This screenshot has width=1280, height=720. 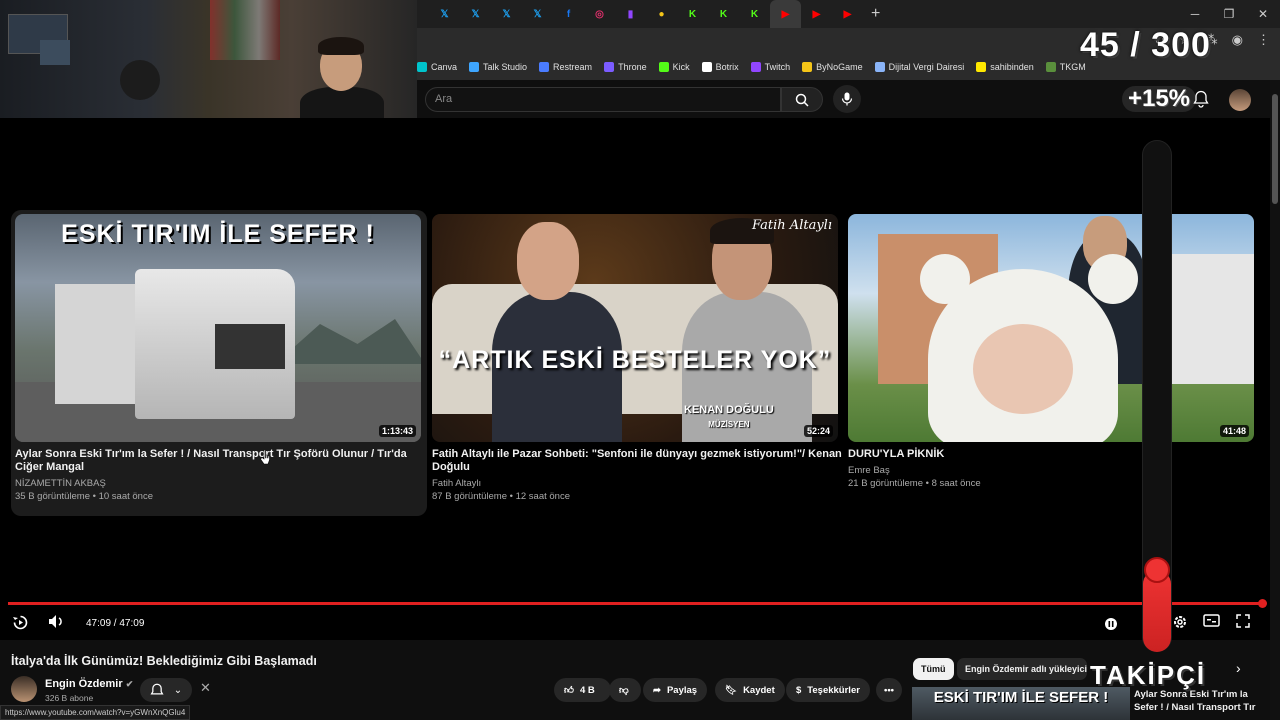 I want to click on bookmark-item: ByNoGame, so click(x=832, y=67).